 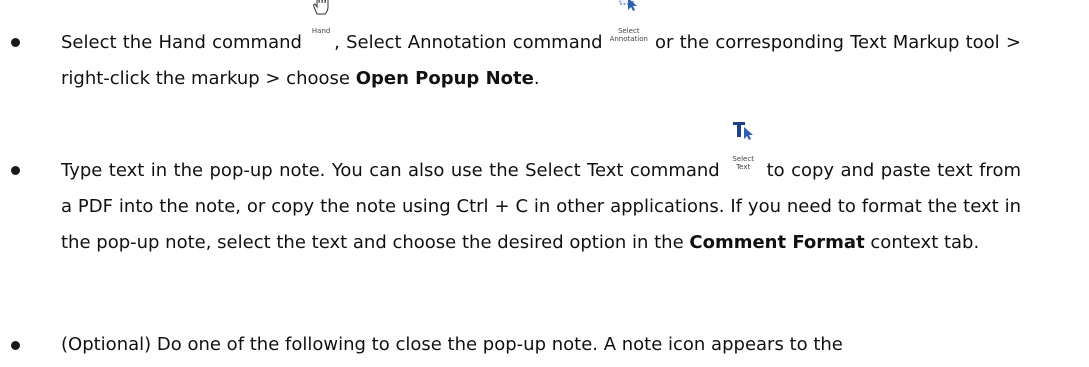 What do you see at coordinates (743, 149) in the screenshot?
I see `select-text-icon: Select Text` at bounding box center [743, 149].